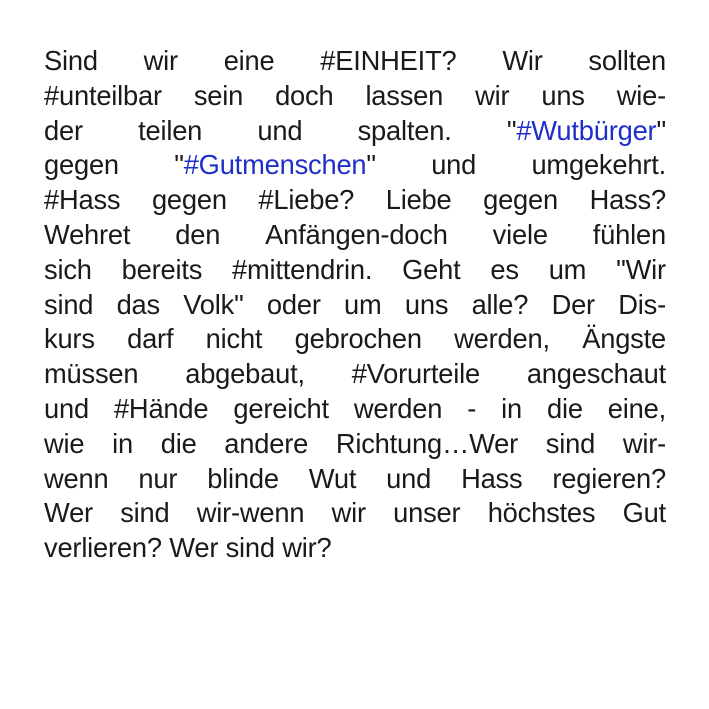 The height and width of the screenshot is (709, 709). What do you see at coordinates (281, 408) in the screenshot?
I see `word: gereicht` at bounding box center [281, 408].